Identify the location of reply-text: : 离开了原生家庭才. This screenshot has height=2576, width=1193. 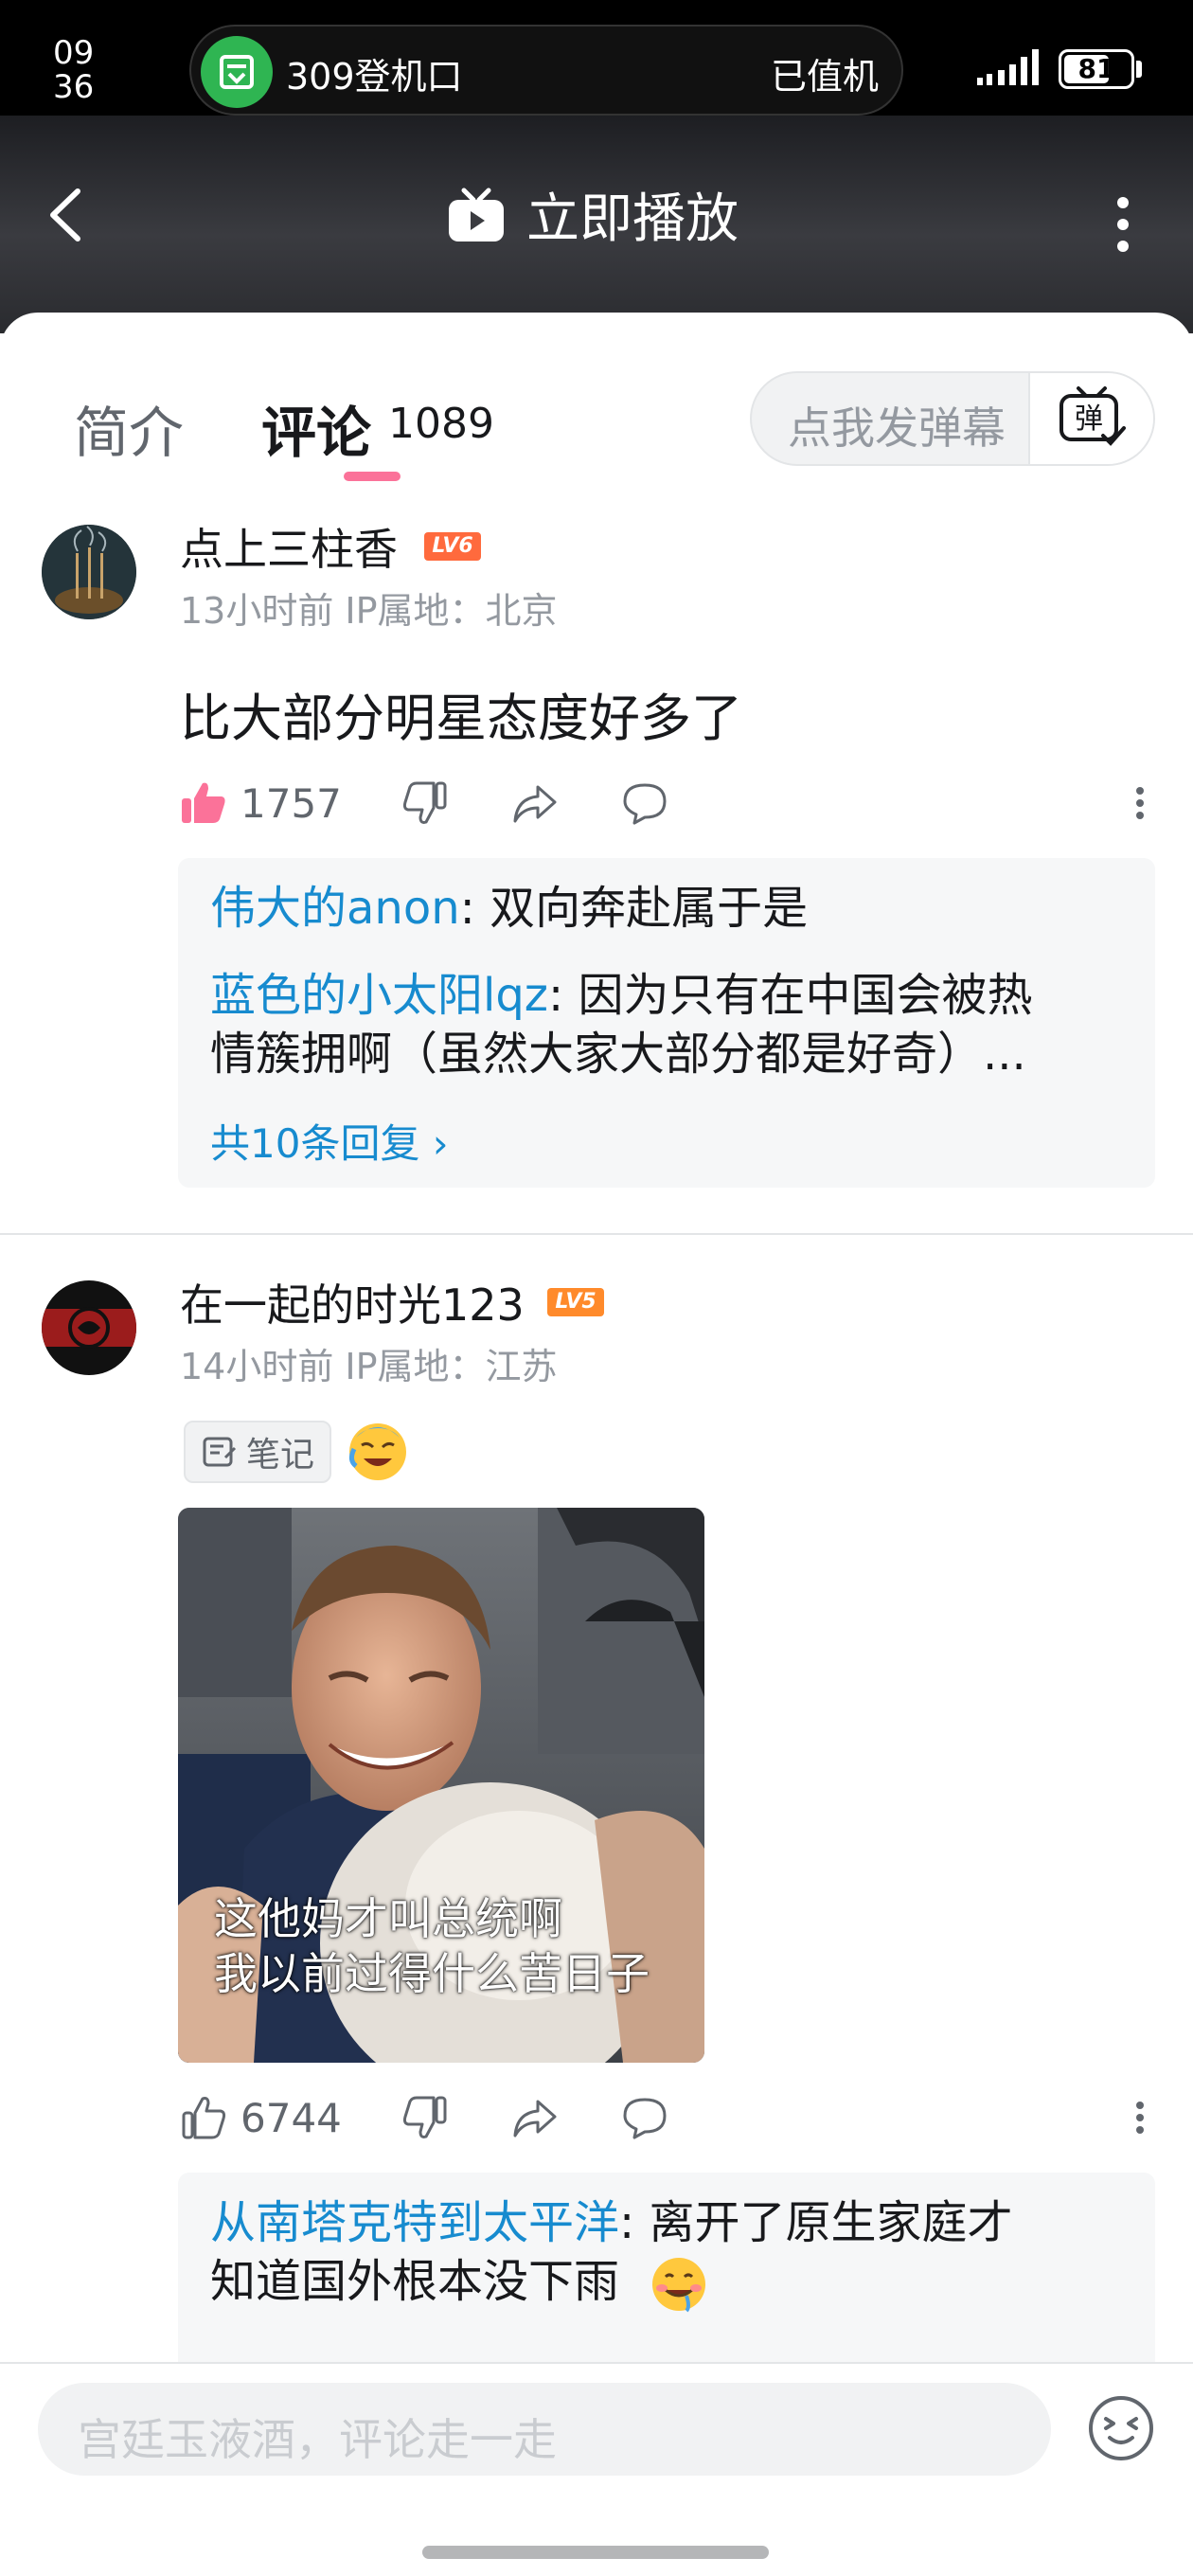
(816, 2222).